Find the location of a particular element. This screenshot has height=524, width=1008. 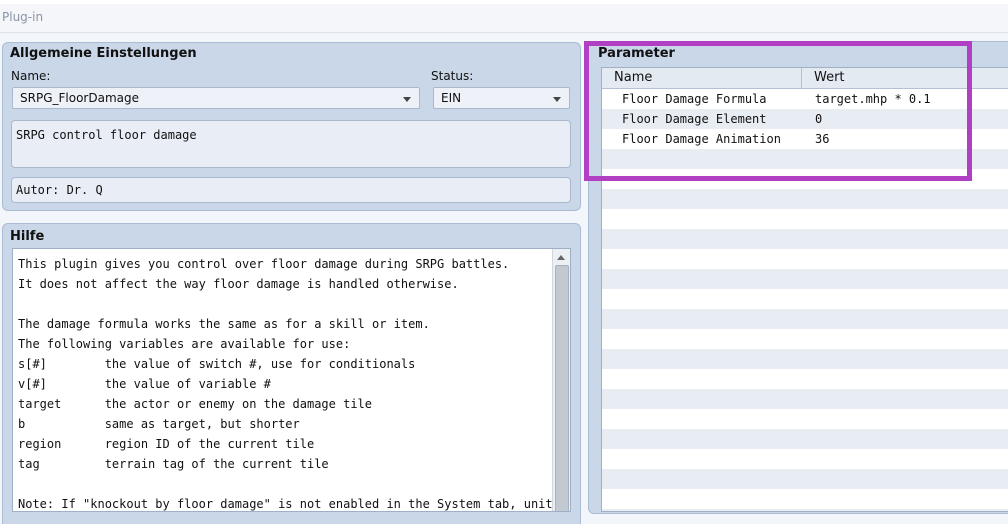

scroll-thumb is located at coordinates (562, 388).